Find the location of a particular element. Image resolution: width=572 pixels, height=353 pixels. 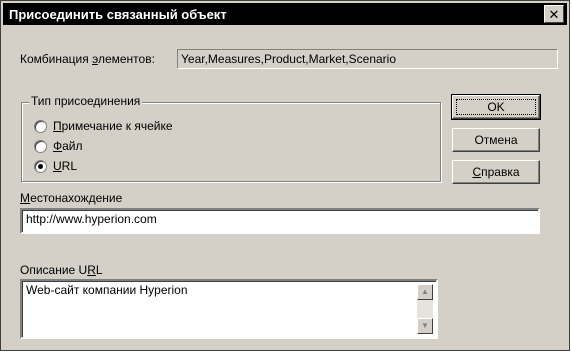

help-button: Справка is located at coordinates (496, 172).